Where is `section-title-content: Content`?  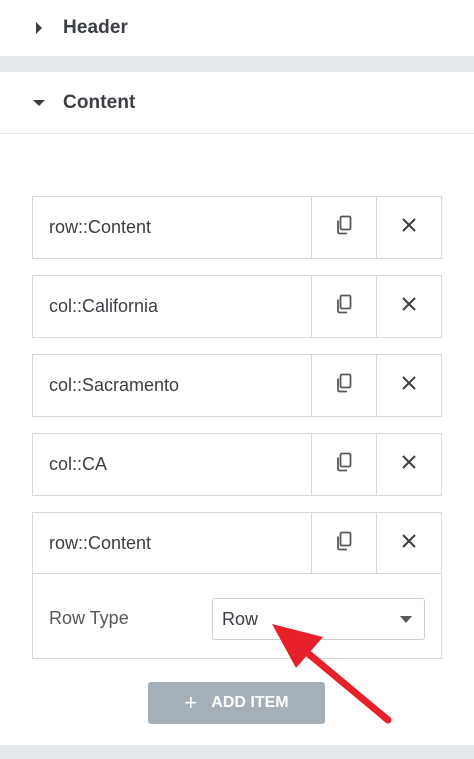
section-title-content: Content is located at coordinates (99, 102).